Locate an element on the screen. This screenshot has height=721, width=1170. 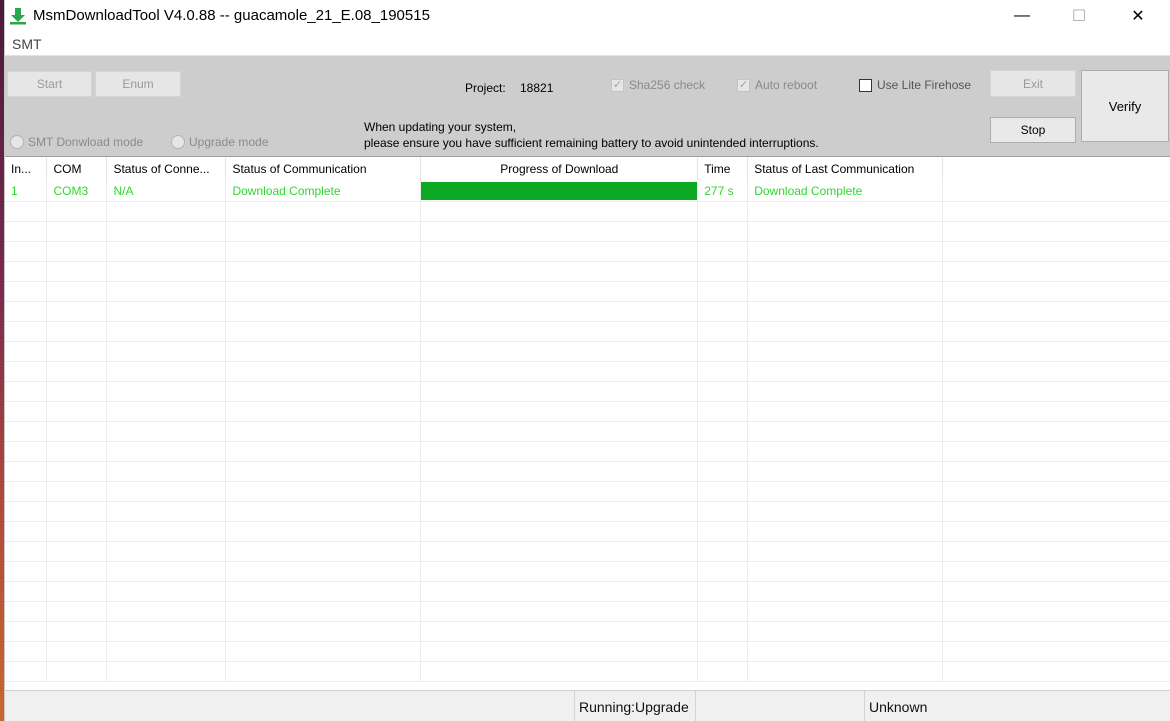
cell-blank is located at coordinates (1056, 191).